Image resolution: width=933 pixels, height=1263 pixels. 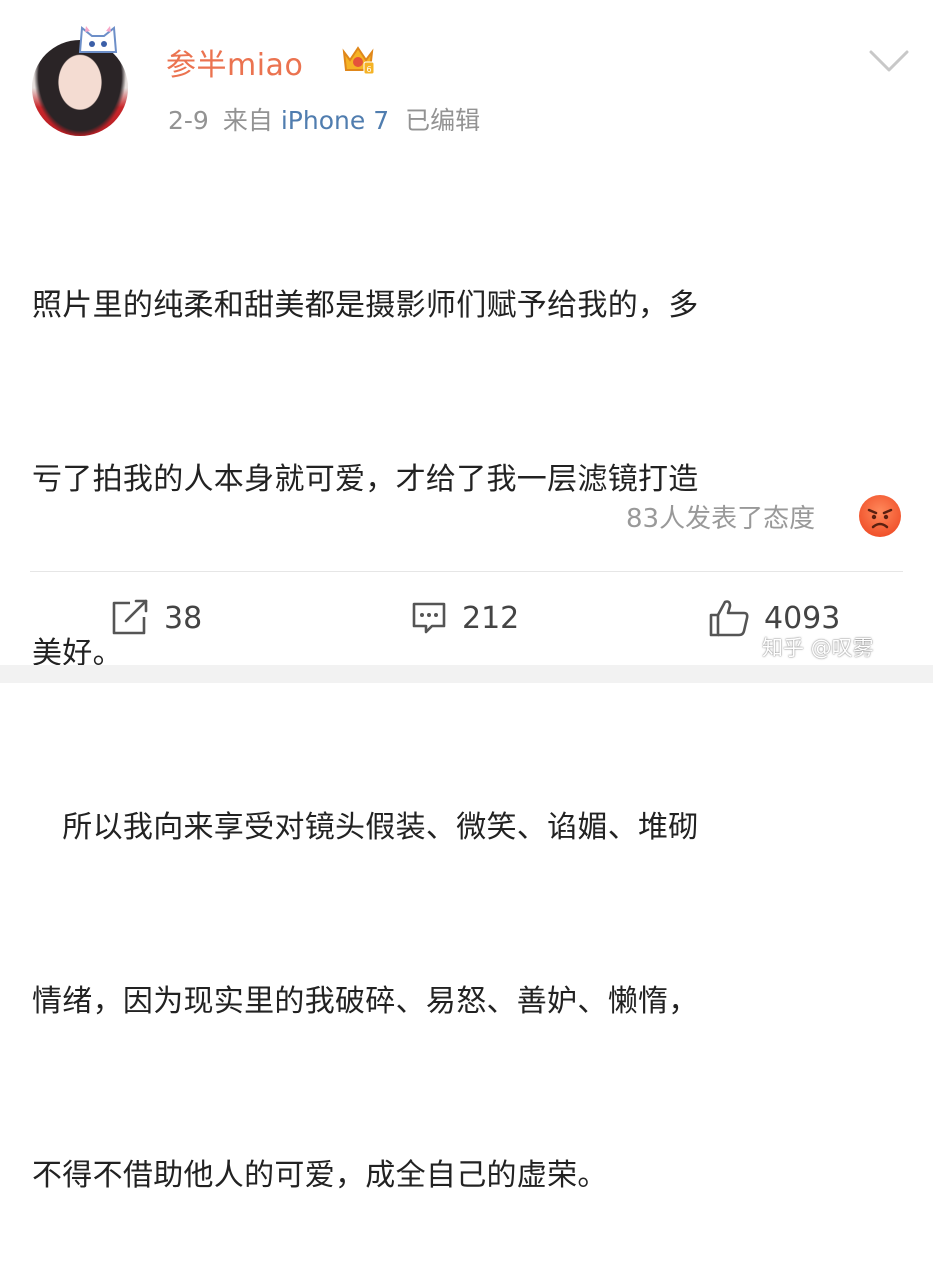 I want to click on watermark: 知乎 @叹雾, so click(x=818, y=648).